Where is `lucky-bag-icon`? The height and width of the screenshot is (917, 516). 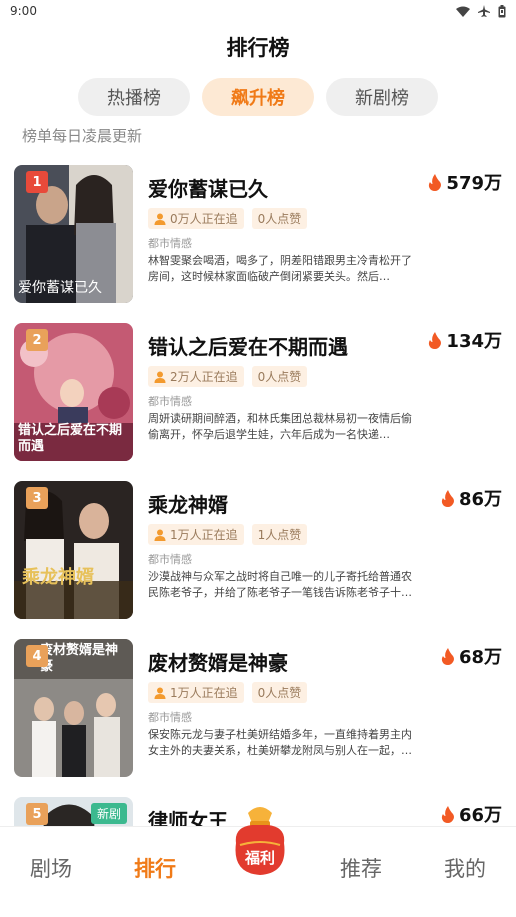
lucky-bag-icon is located at coordinates (260, 841).